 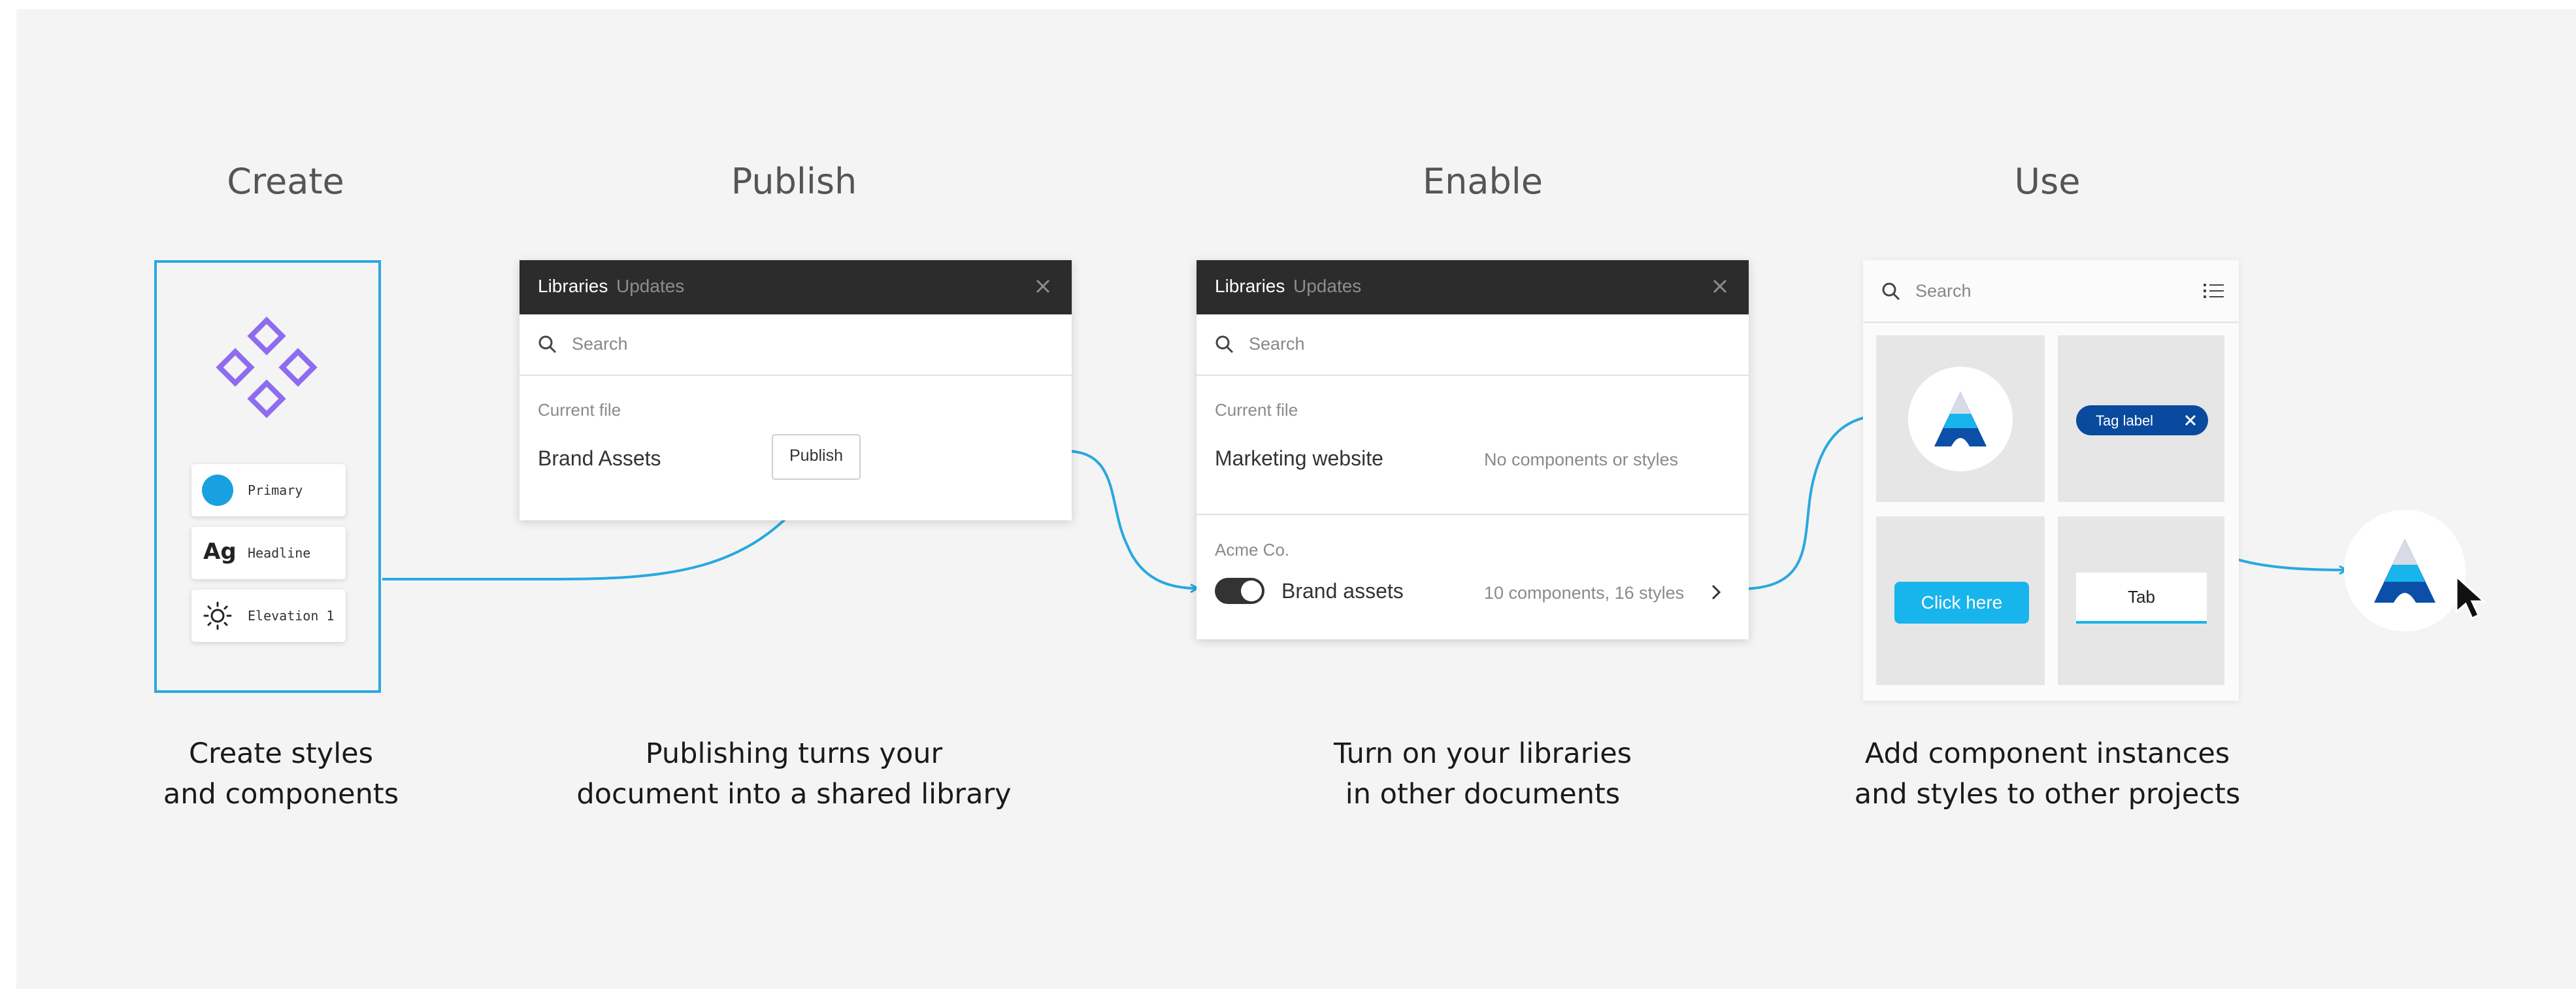 I want to click on cursor-icon, so click(x=2470, y=597).